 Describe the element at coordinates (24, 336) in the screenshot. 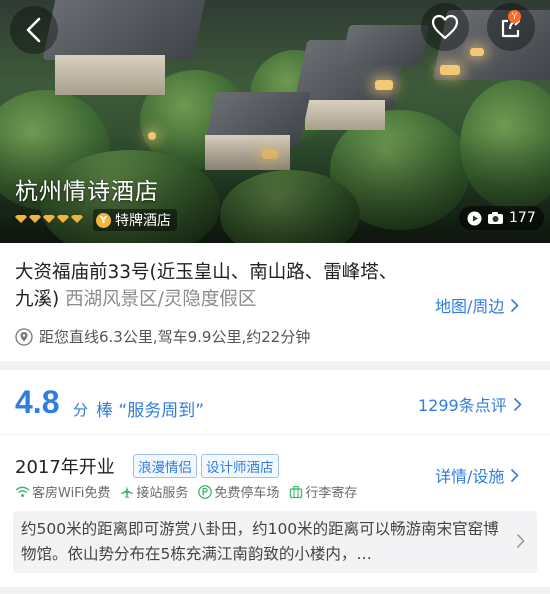

I see `location-pin-icon` at that location.